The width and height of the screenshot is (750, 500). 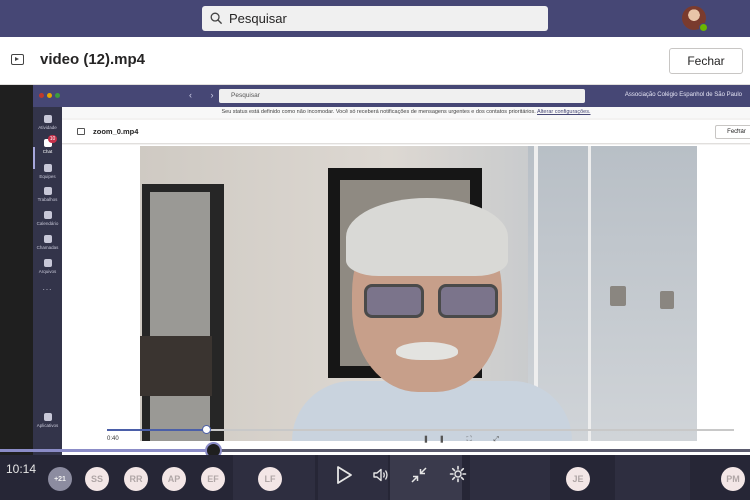 What do you see at coordinates (402, 96) in the screenshot?
I see `inner-search-box: Pesquisar` at bounding box center [402, 96].